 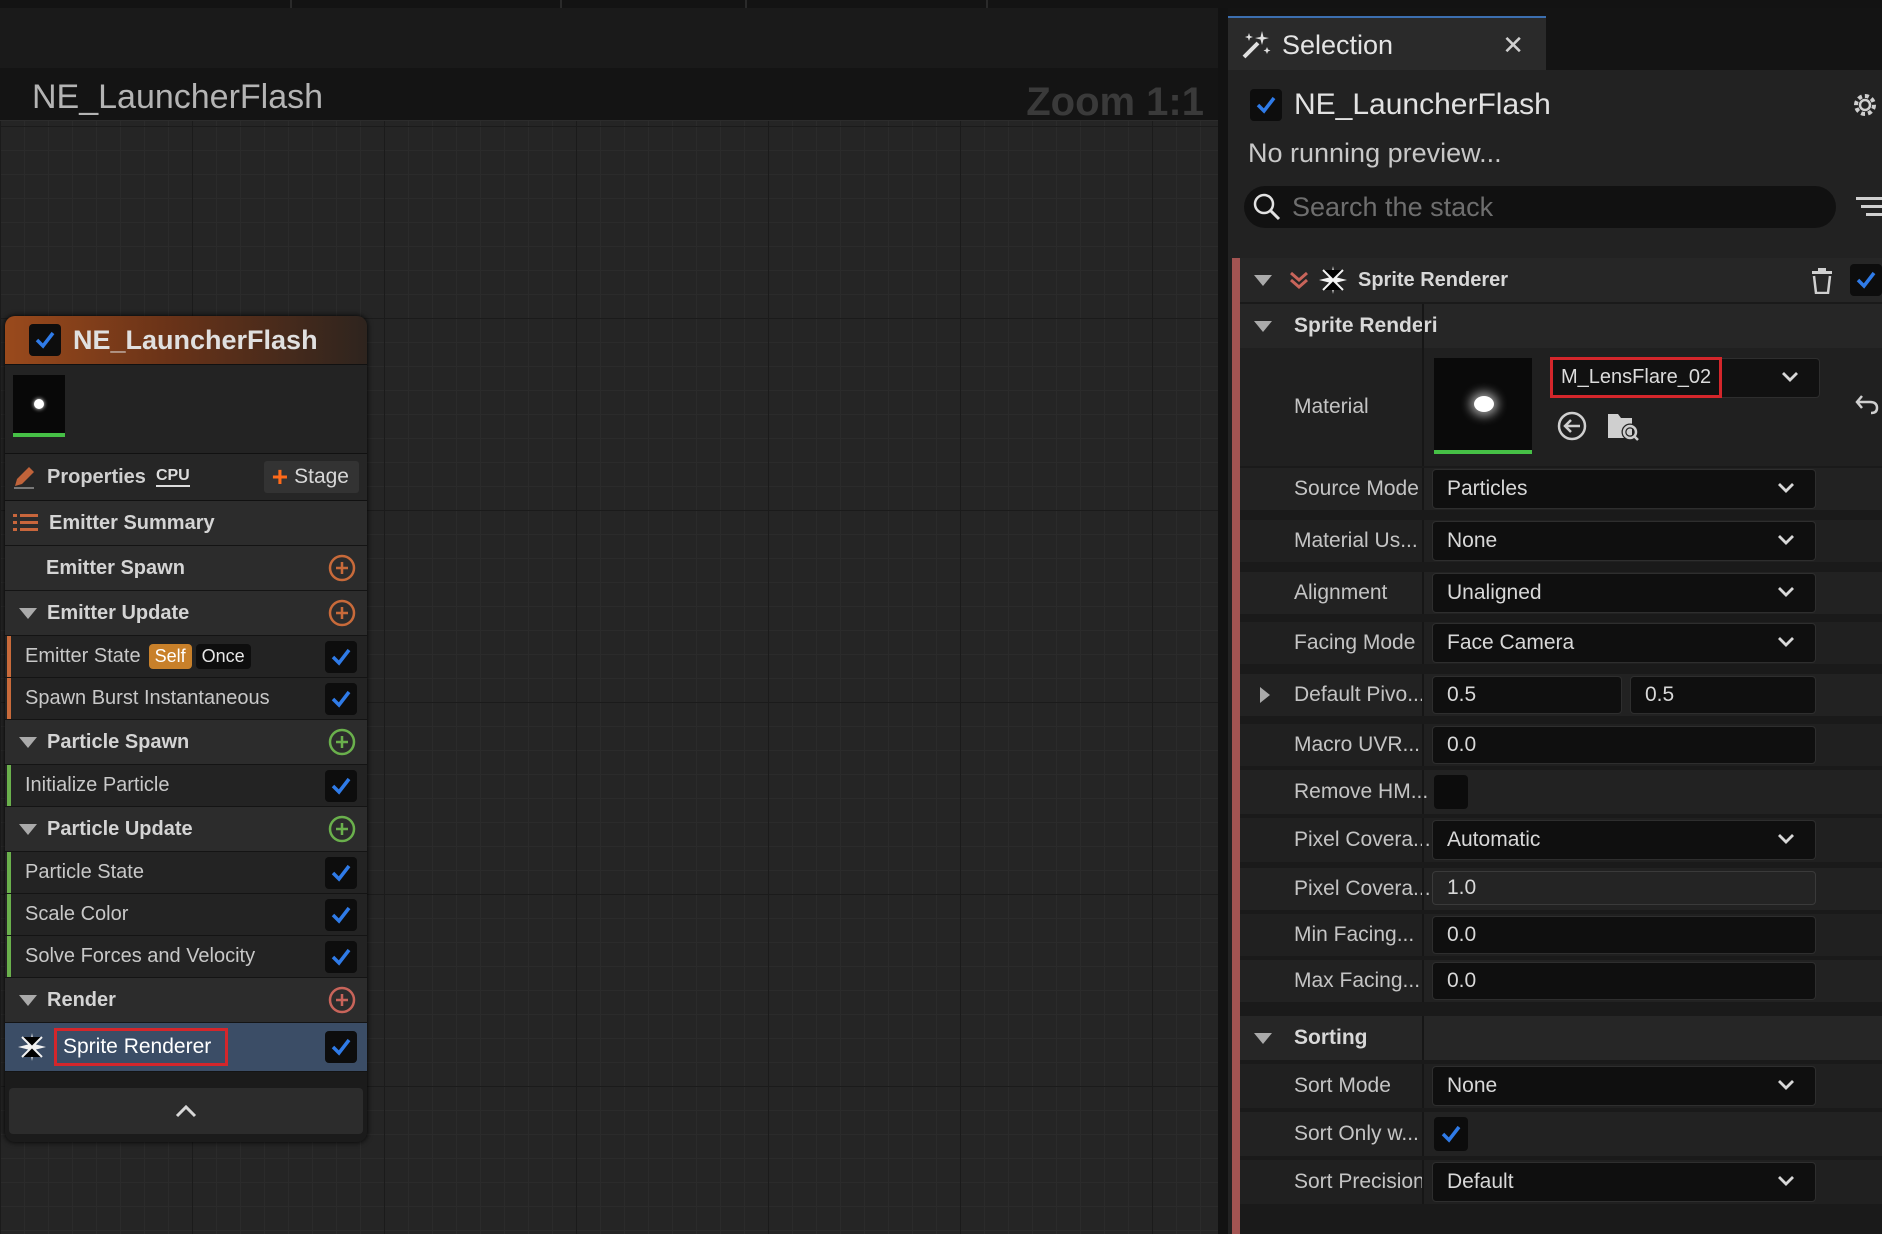 What do you see at coordinates (186, 786) in the screenshot?
I see `initialize-particle-row: Initialize Particle` at bounding box center [186, 786].